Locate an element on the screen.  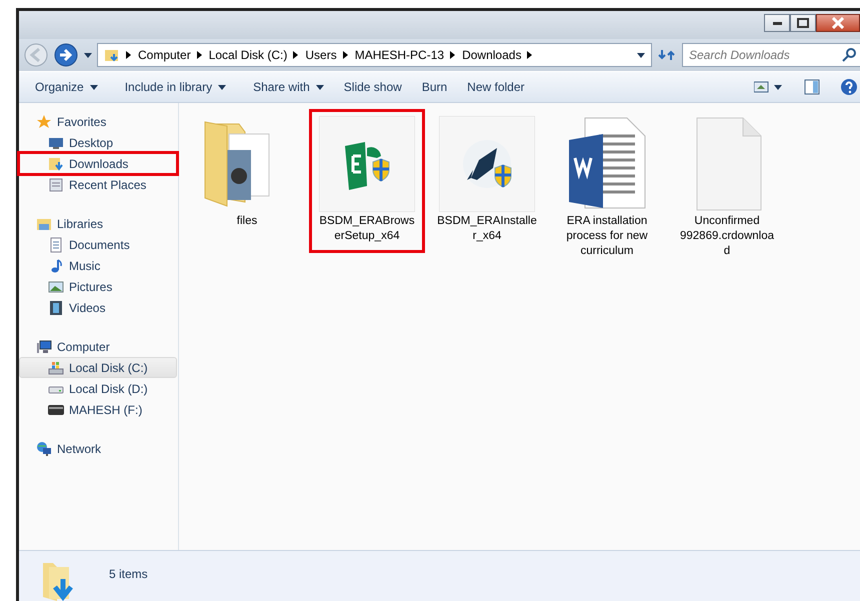
dropdown-arrow-icon is located at coordinates (641, 55).